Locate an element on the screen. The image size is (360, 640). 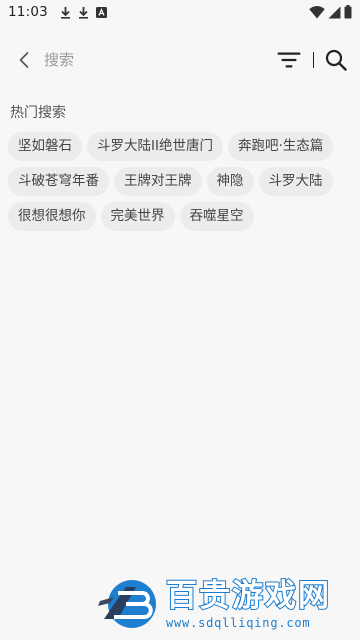
wifi-icon is located at coordinates (317, 11).